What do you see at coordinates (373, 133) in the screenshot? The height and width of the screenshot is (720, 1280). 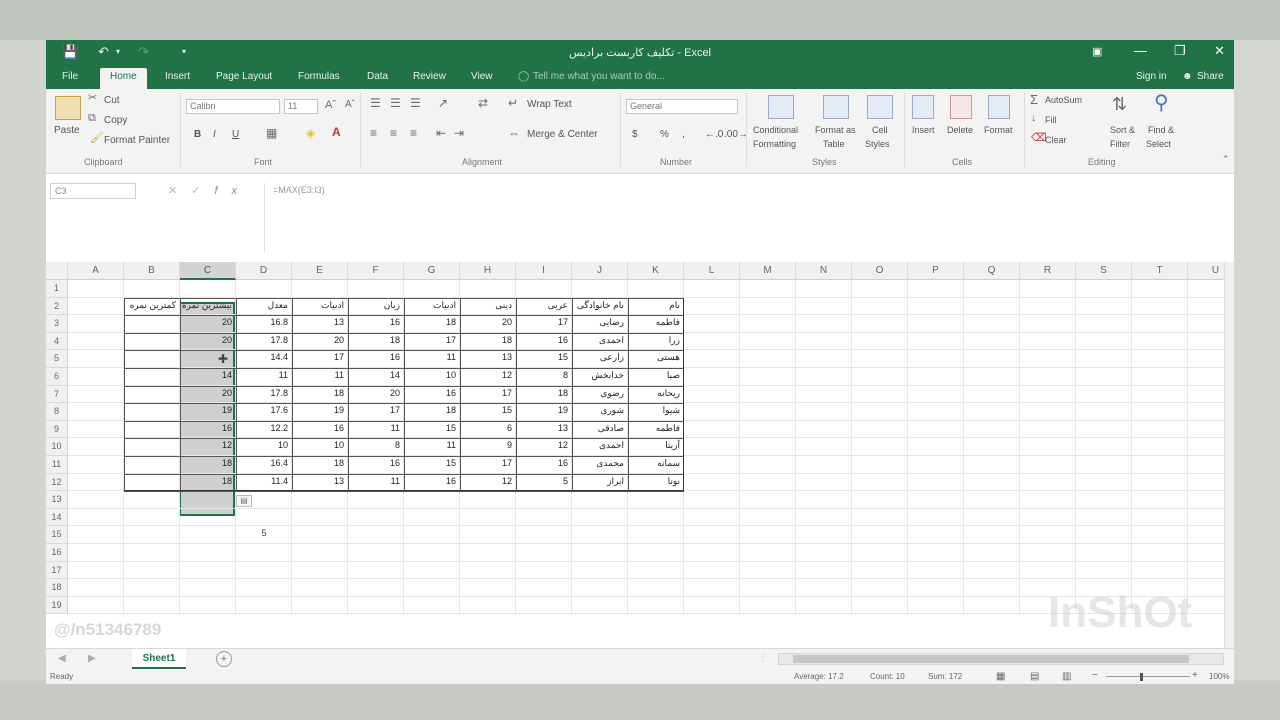 I see `align-left-icon: ≡` at bounding box center [373, 133].